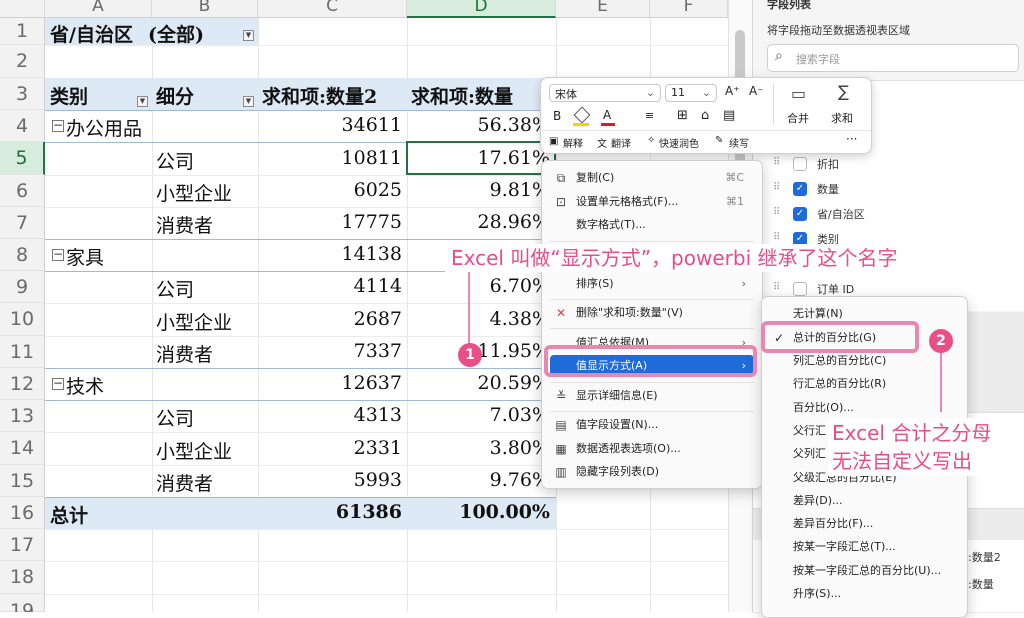  I want to click on menu-format-cells: ⊡ 设置单元格格式(F)... ⌘1, so click(652, 202).